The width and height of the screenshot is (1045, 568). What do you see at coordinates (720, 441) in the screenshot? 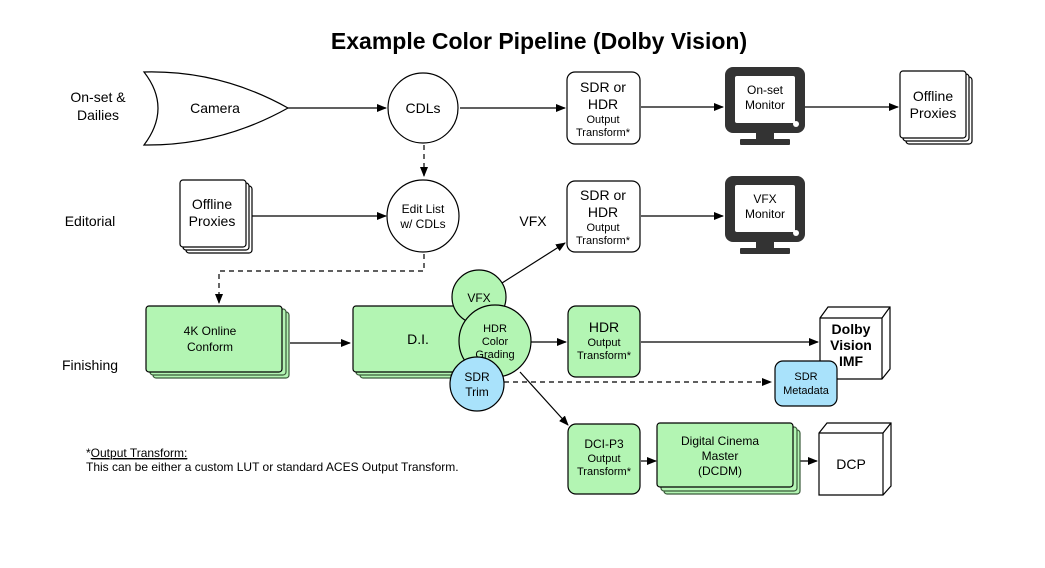
I see `dcdm-label-line1: Digital Cinema` at bounding box center [720, 441].